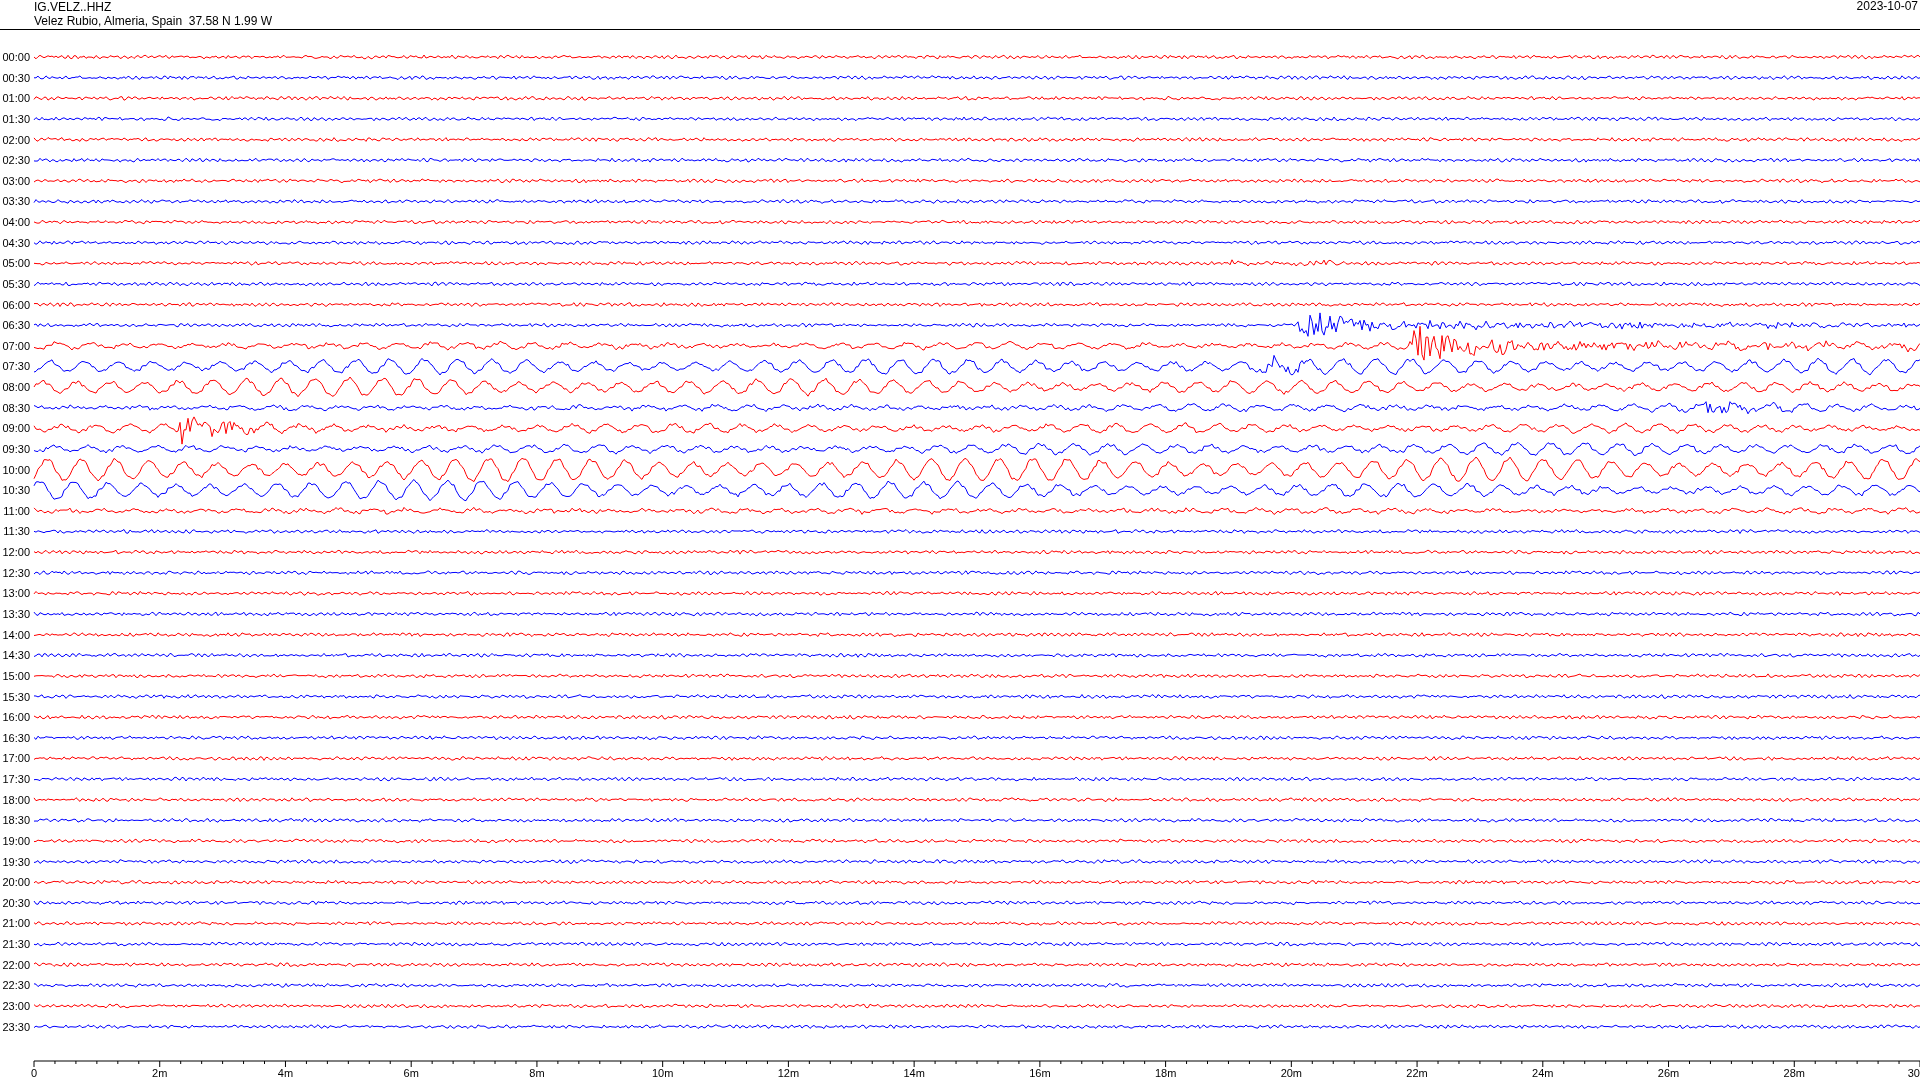 This screenshot has width=1920, height=1080. What do you see at coordinates (16, 490) in the screenshot?
I see `time-label: 10:30` at bounding box center [16, 490].